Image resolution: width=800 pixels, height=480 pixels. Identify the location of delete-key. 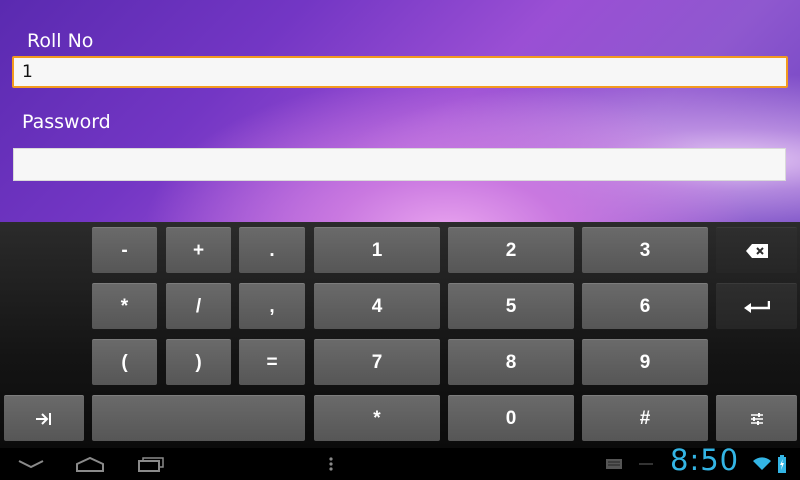
(756, 250).